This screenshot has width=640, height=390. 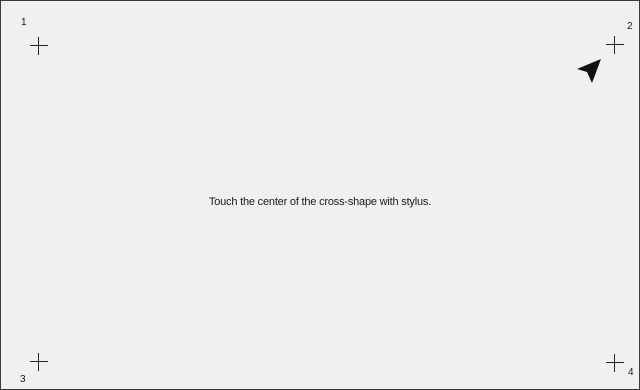 I want to click on crosshair-target-3-icon, so click(x=39, y=362).